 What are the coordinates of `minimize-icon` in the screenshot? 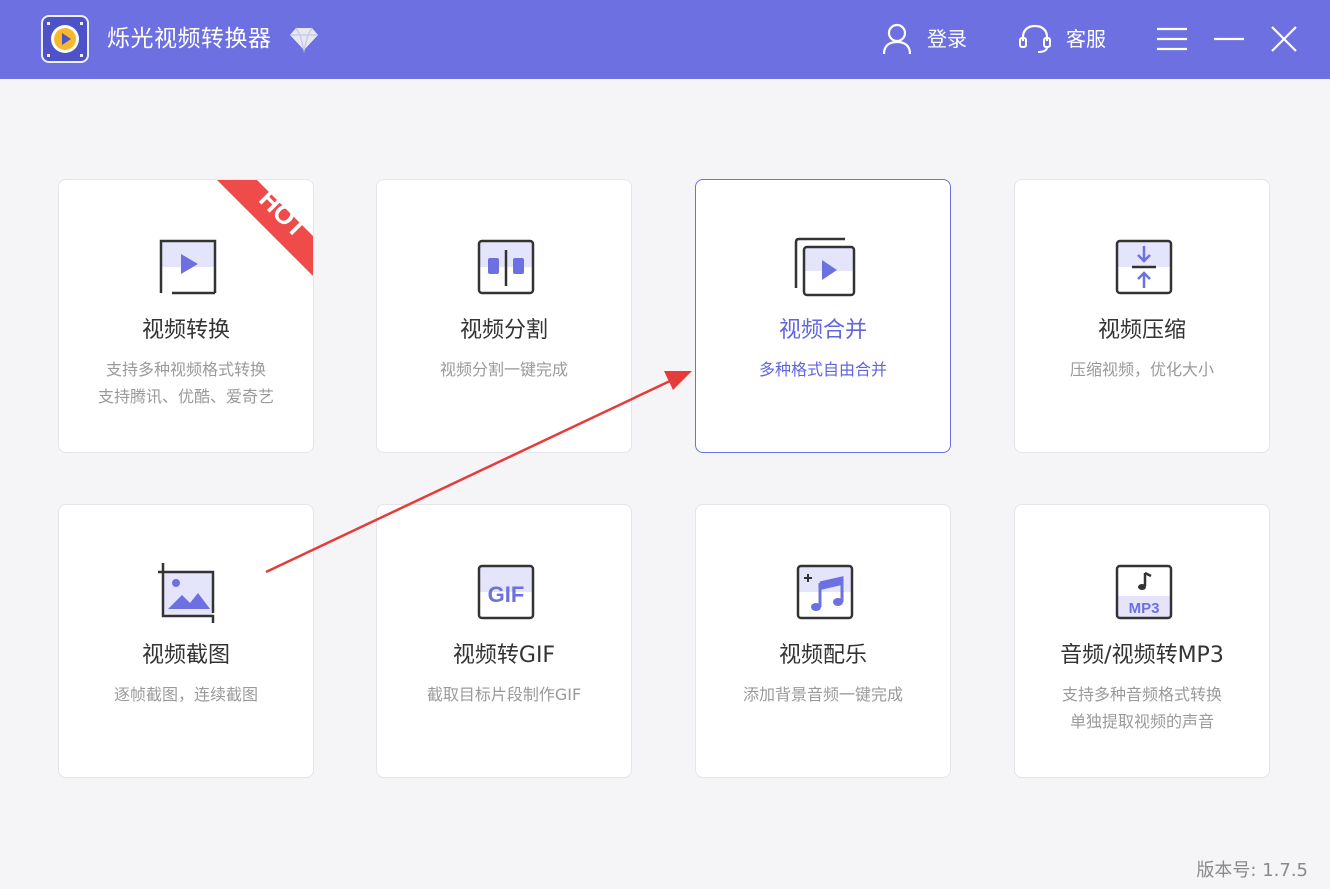 It's located at (1229, 39).